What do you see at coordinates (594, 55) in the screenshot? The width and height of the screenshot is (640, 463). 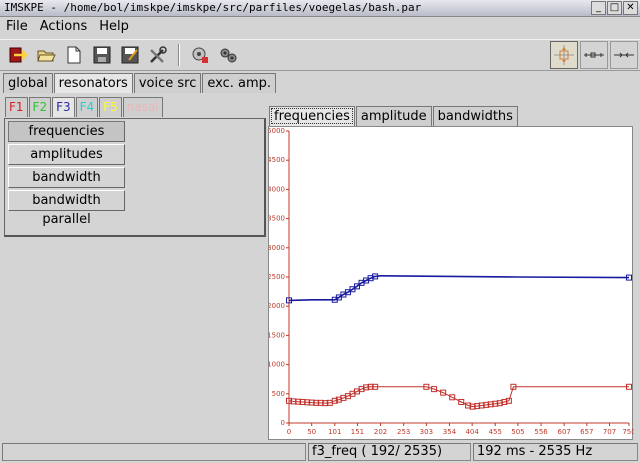 I see `line-edit-icon` at bounding box center [594, 55].